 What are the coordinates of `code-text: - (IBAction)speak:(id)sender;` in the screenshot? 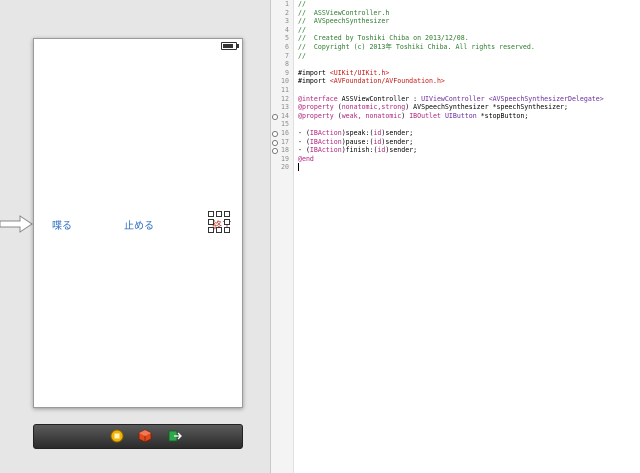 It's located at (356, 132).